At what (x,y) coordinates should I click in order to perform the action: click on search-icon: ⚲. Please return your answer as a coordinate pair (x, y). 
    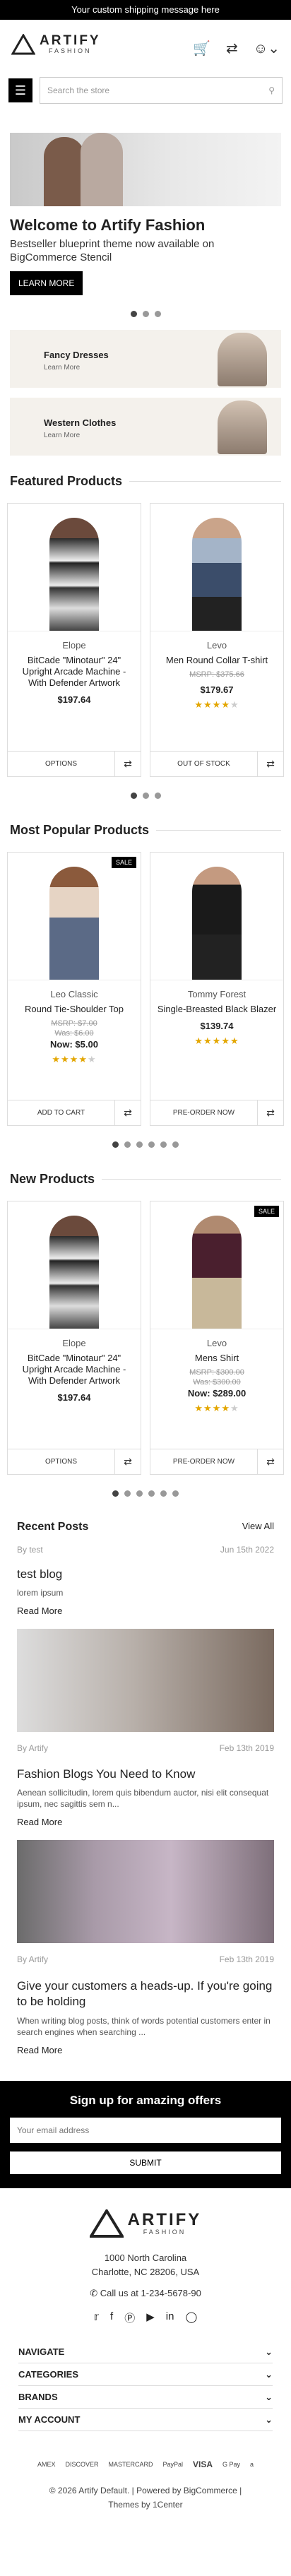
    Looking at the image, I should click on (271, 90).